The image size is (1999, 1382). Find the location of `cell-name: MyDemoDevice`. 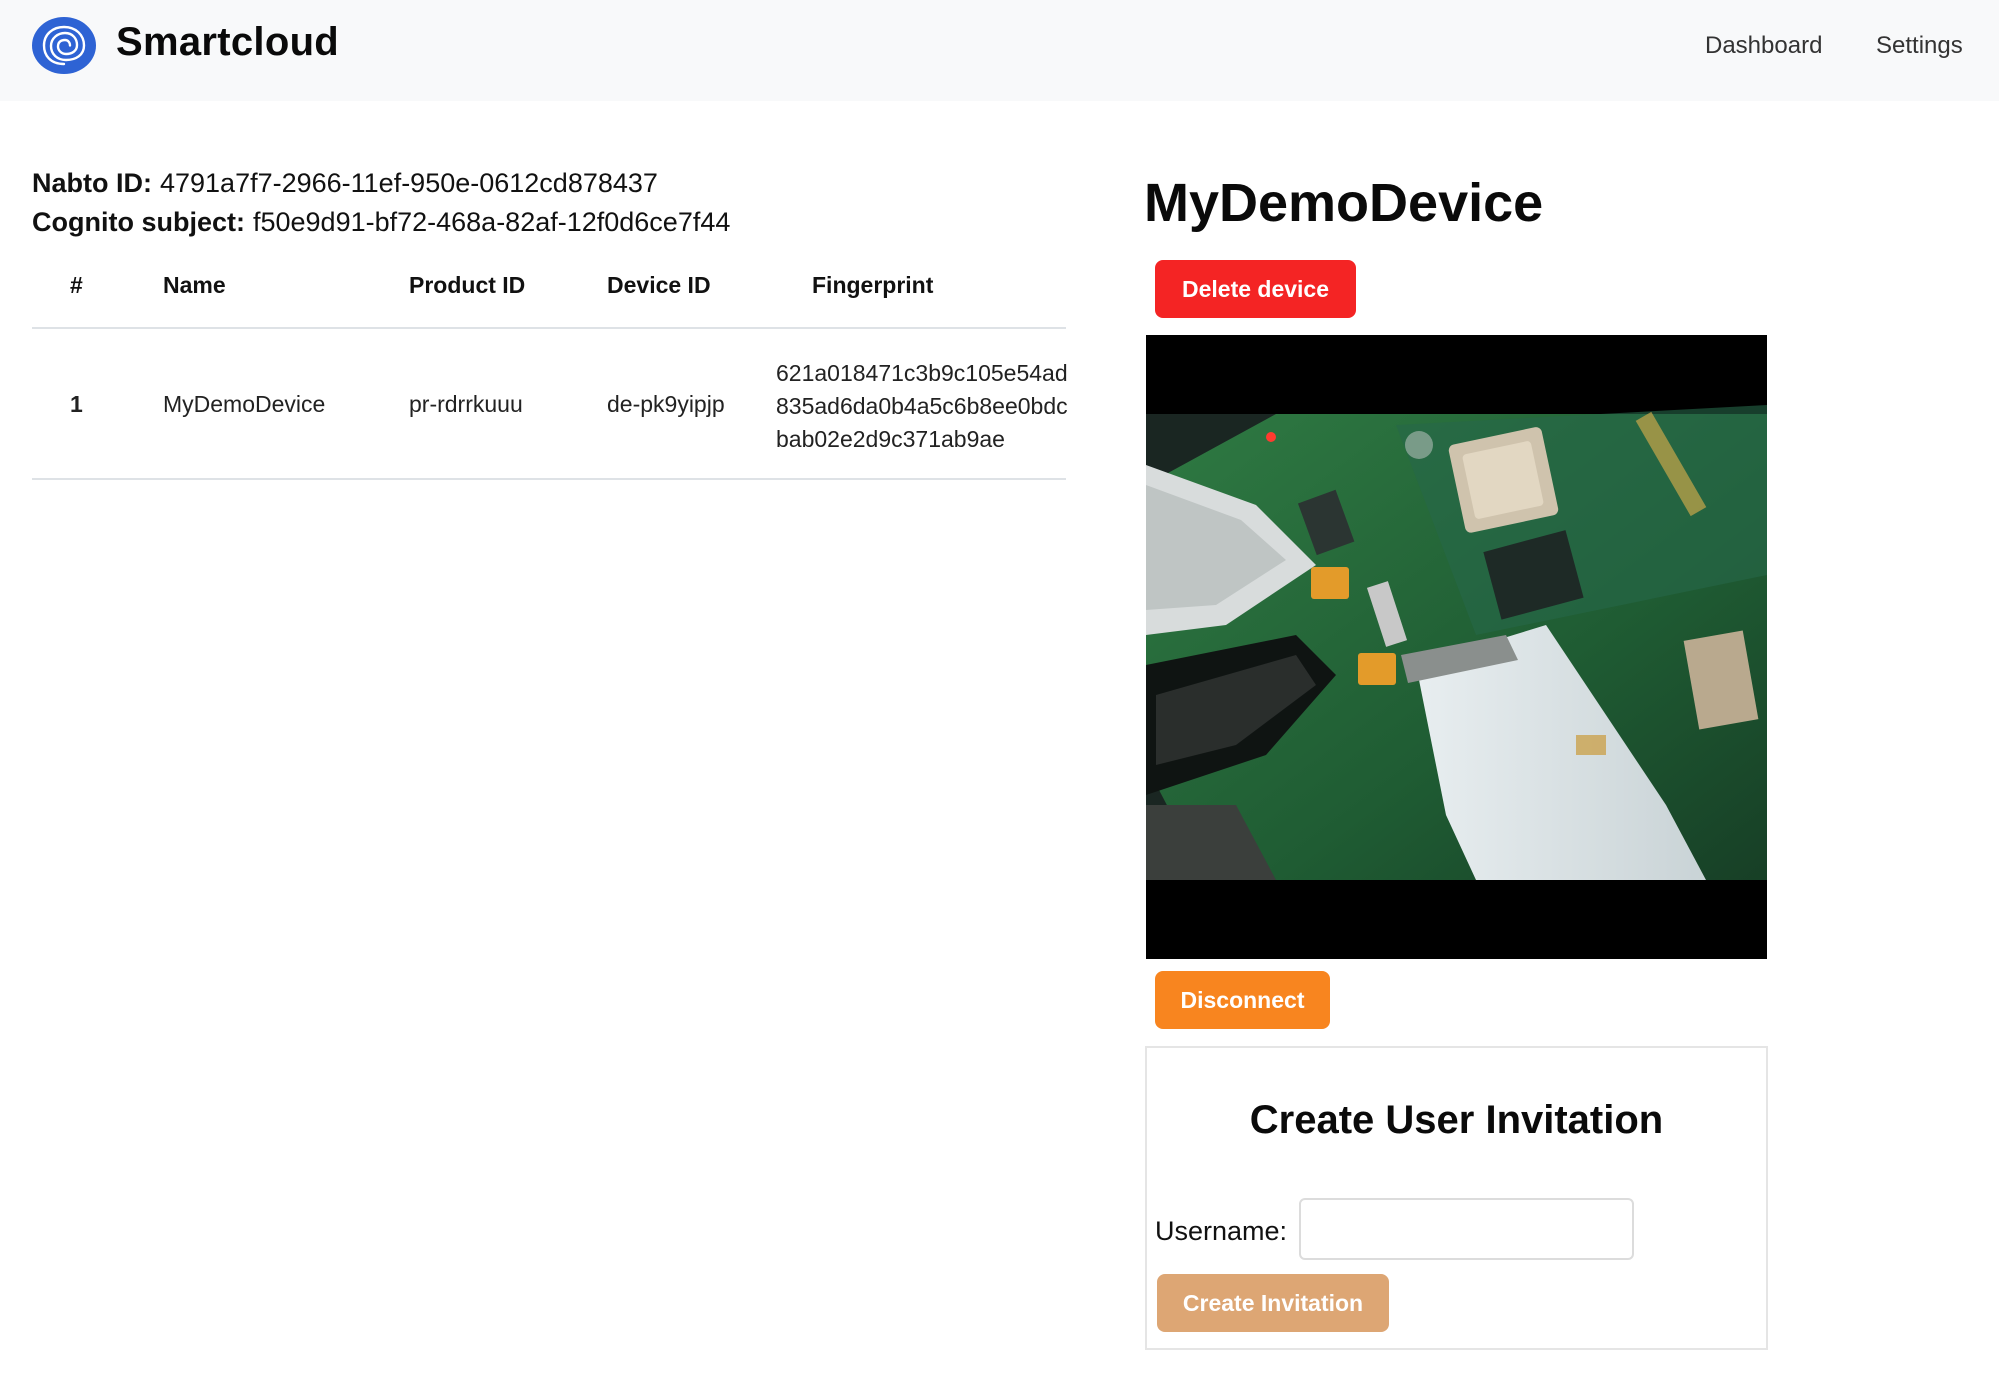

cell-name: MyDemoDevice is located at coordinates (244, 404).